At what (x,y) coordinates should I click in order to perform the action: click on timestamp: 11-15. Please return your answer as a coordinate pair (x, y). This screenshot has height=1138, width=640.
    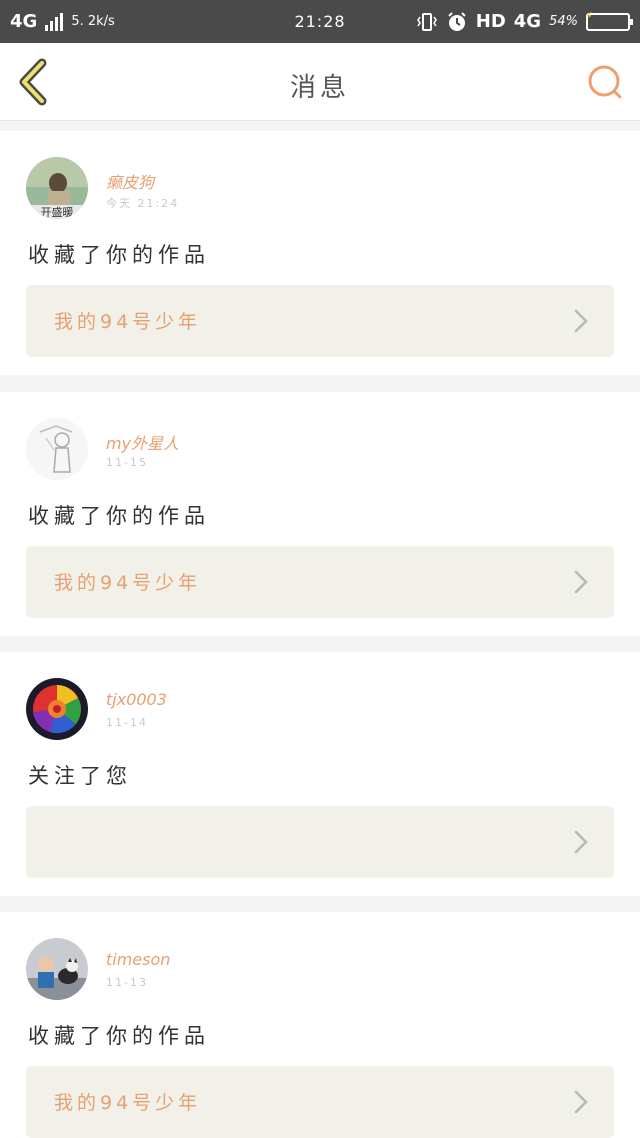
    Looking at the image, I should click on (127, 462).